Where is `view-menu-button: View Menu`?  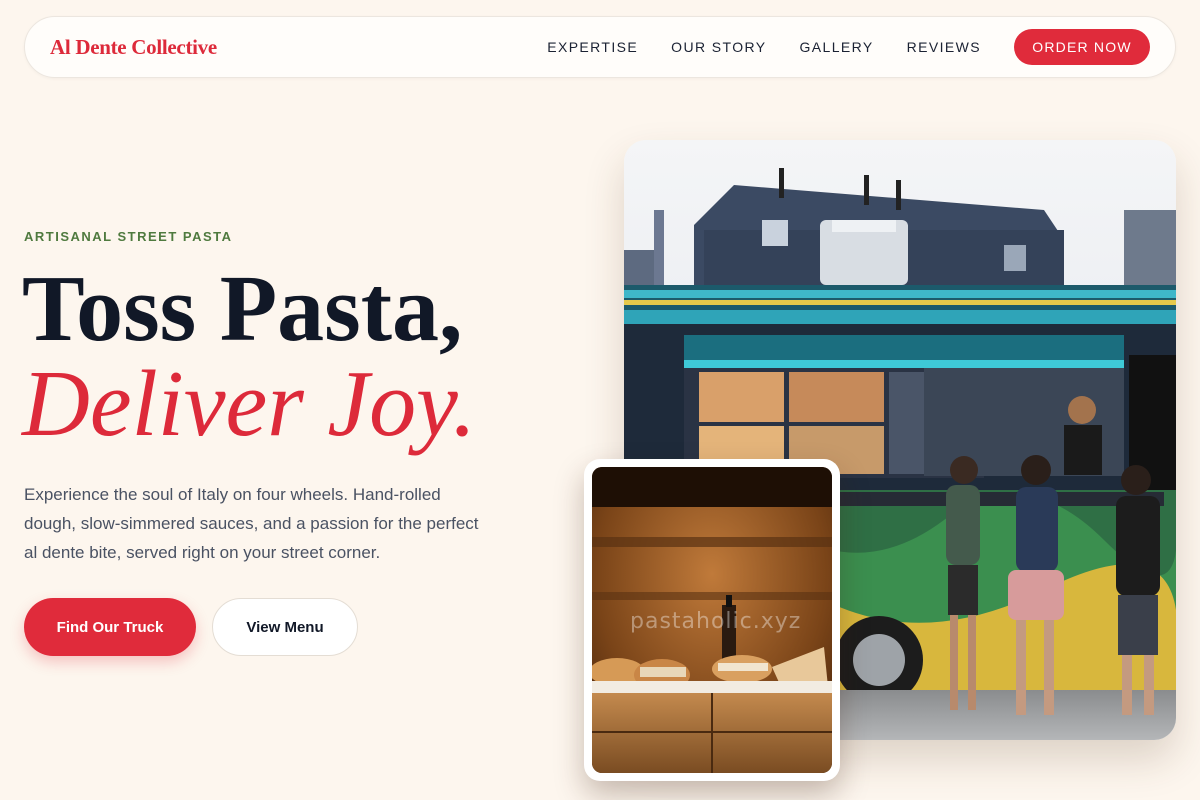
view-menu-button: View Menu is located at coordinates (285, 627).